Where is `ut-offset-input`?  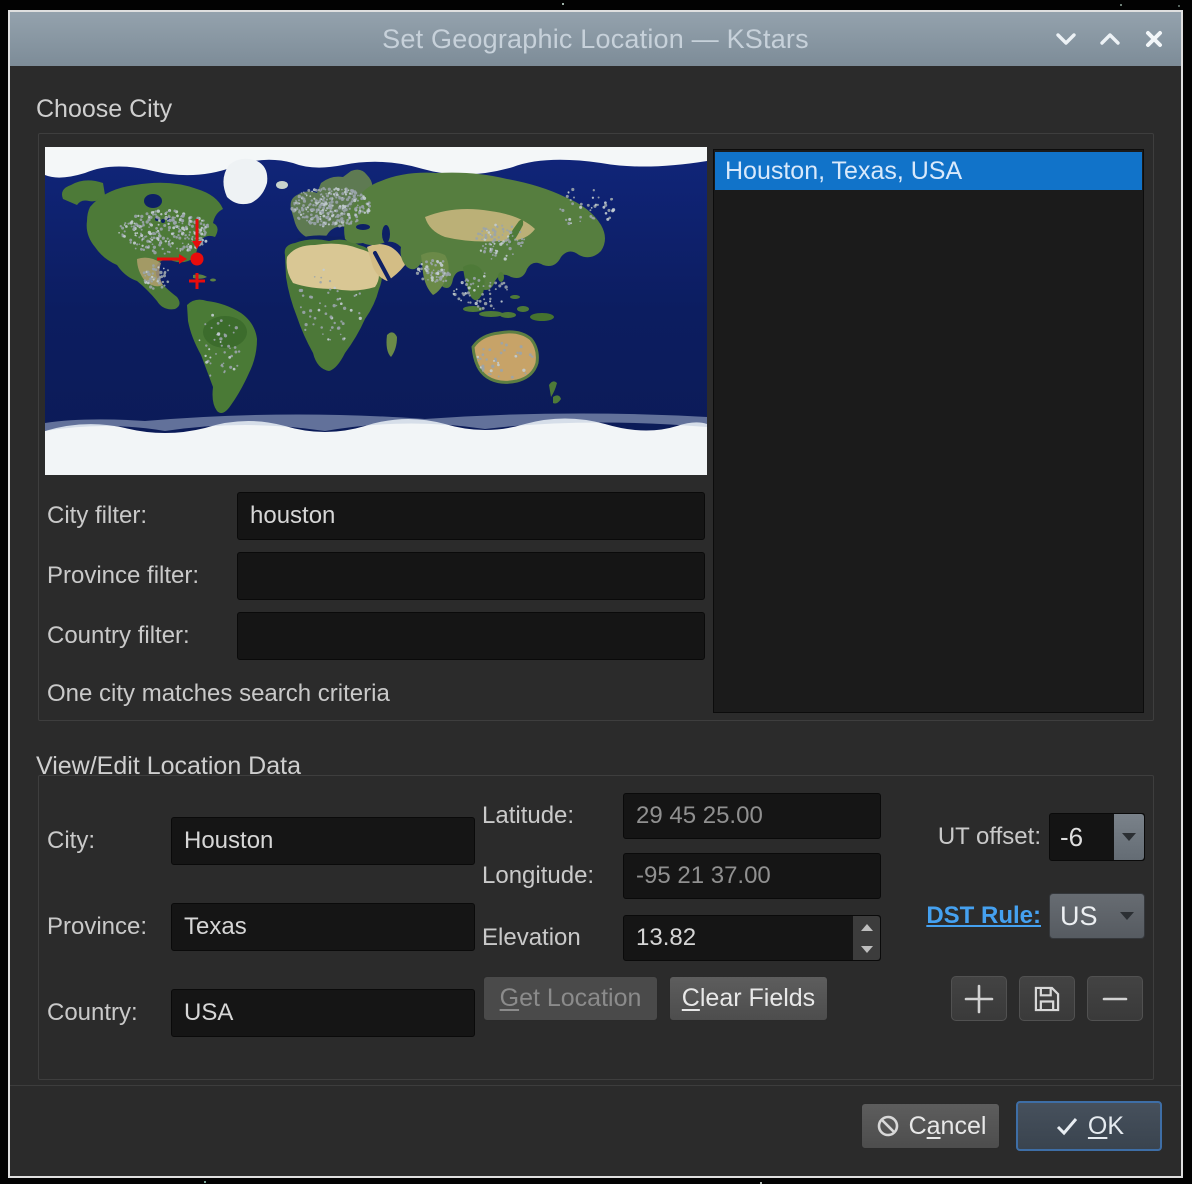 ut-offset-input is located at coordinates (1082, 837).